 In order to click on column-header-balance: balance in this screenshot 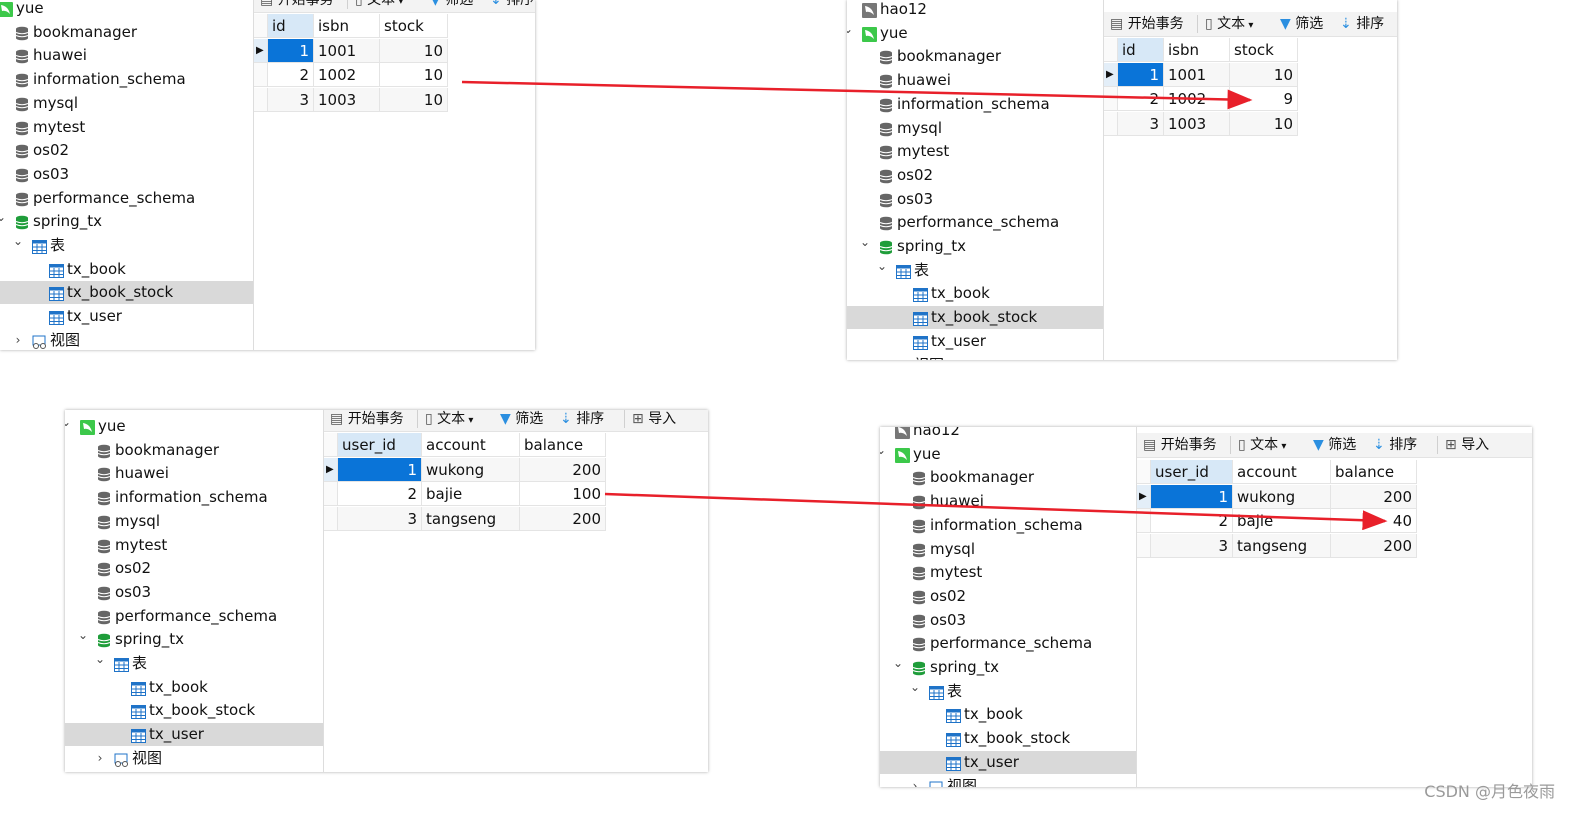, I will do `click(563, 445)`.